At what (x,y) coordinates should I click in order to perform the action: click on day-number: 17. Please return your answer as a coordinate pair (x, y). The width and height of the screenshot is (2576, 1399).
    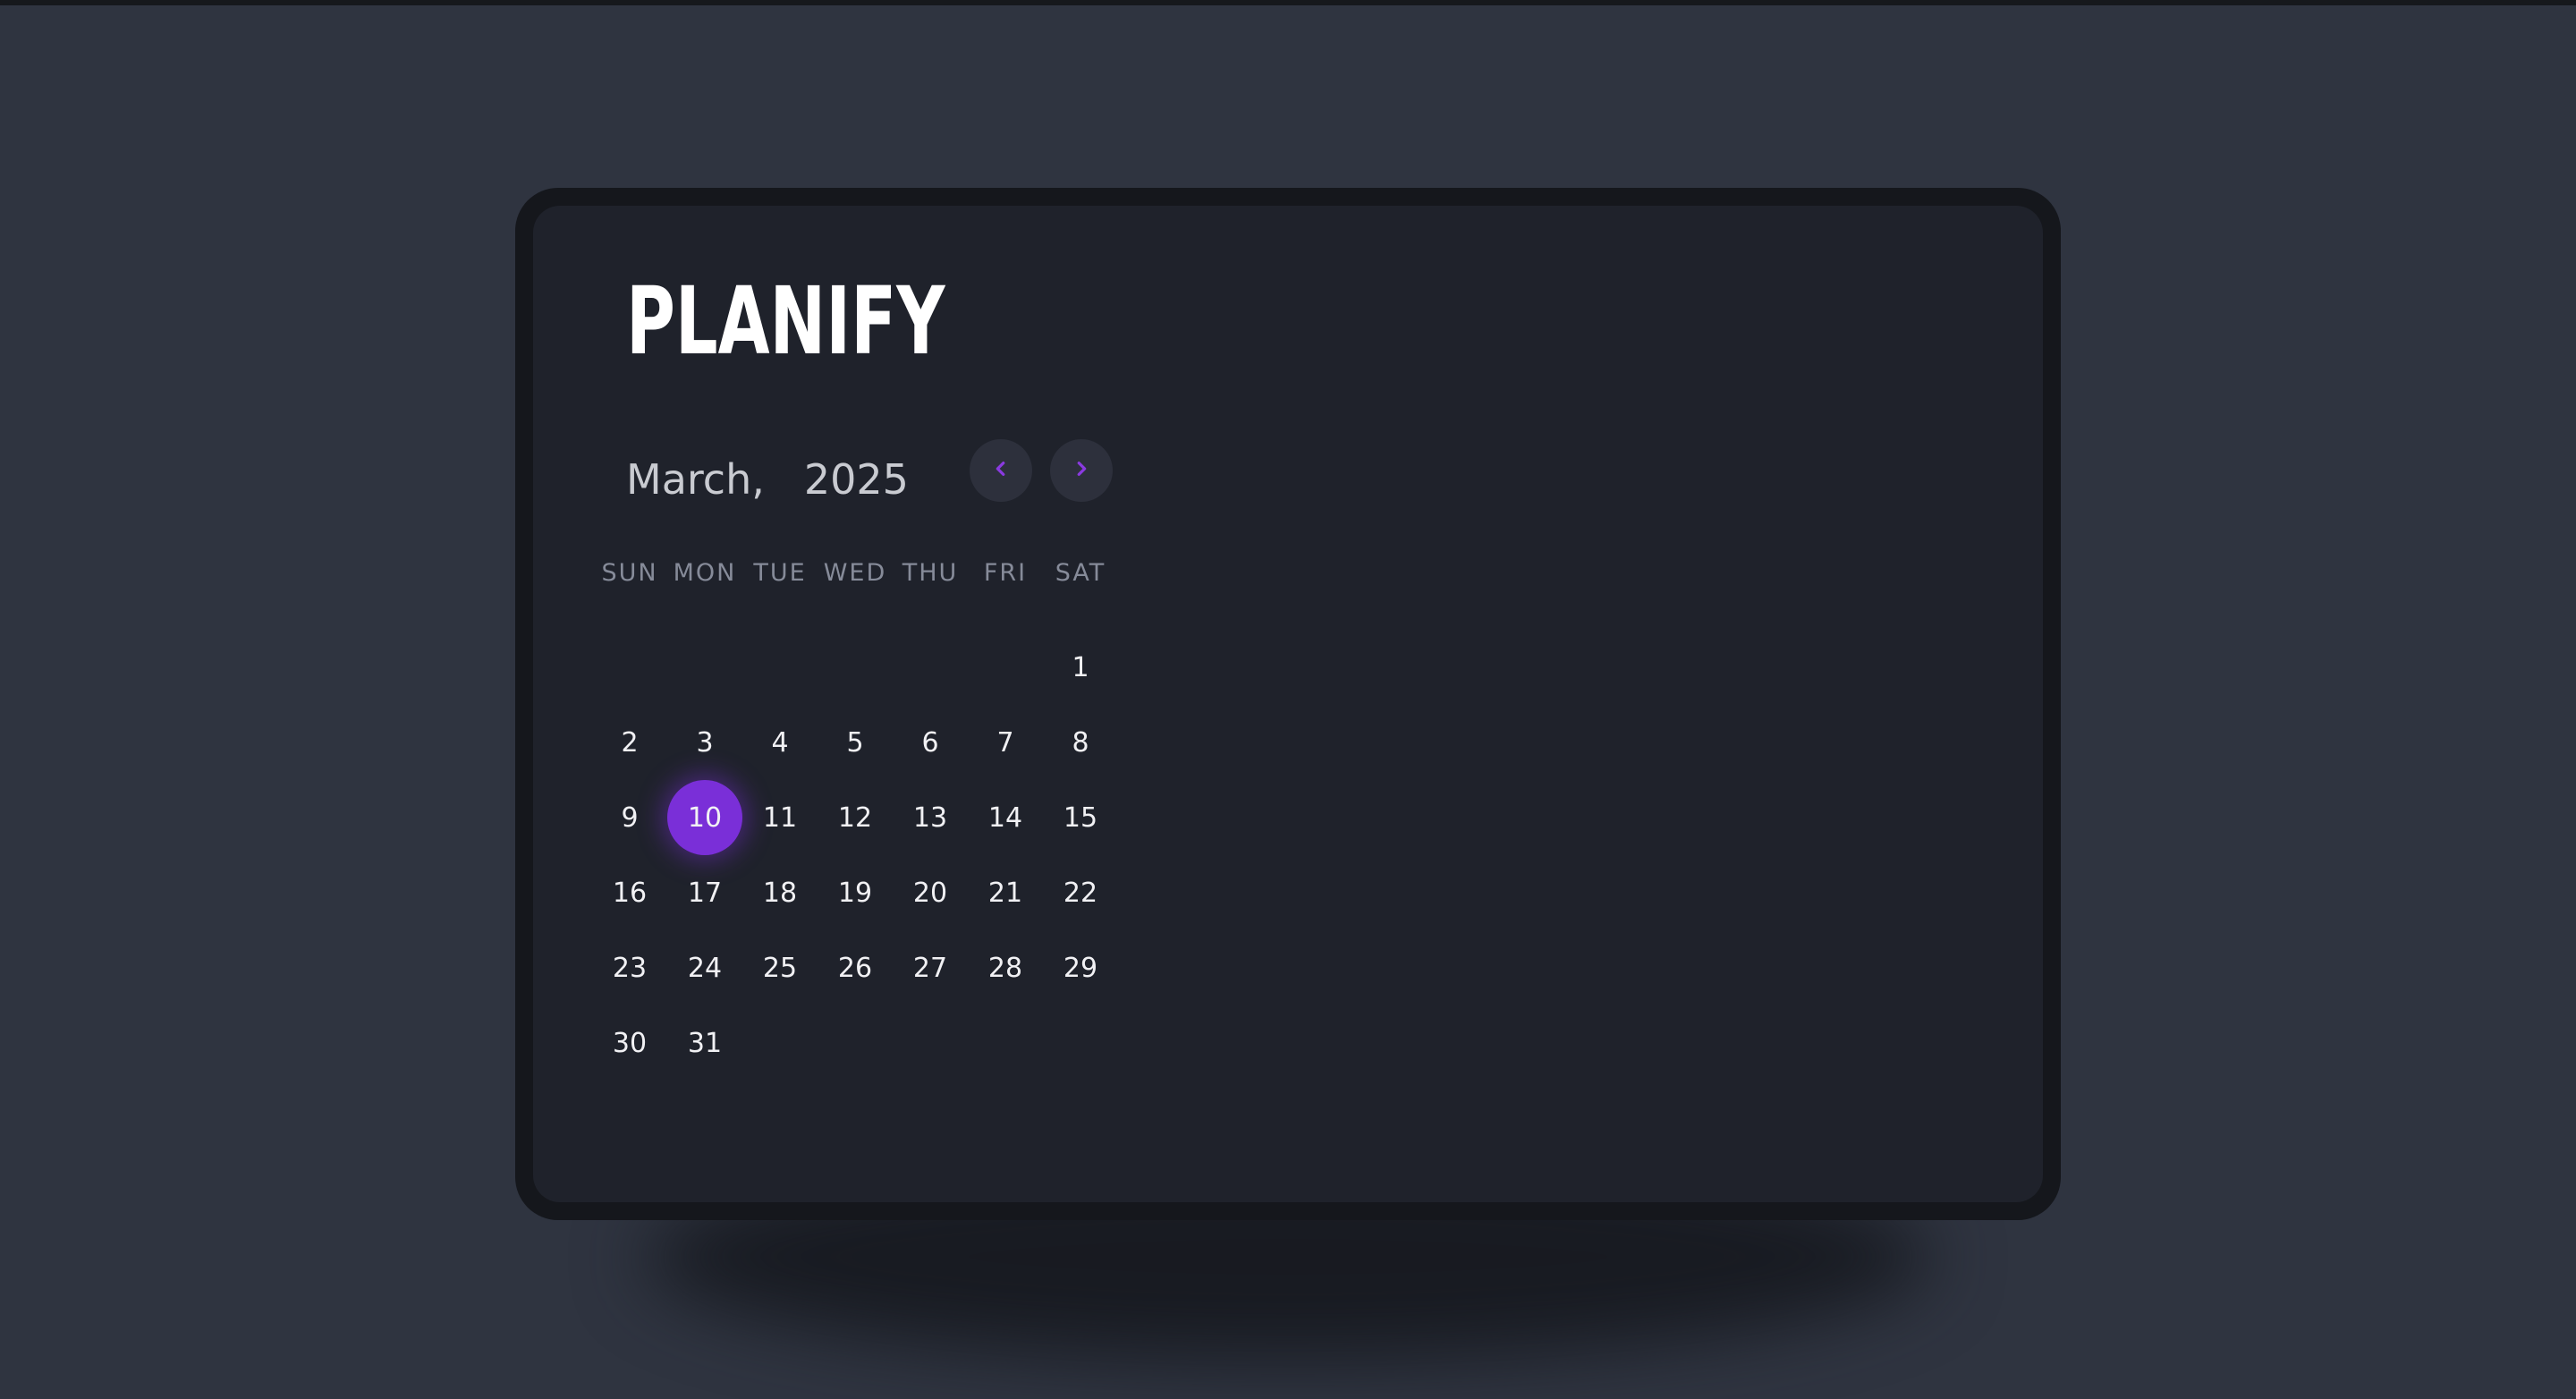
    Looking at the image, I should click on (705, 893).